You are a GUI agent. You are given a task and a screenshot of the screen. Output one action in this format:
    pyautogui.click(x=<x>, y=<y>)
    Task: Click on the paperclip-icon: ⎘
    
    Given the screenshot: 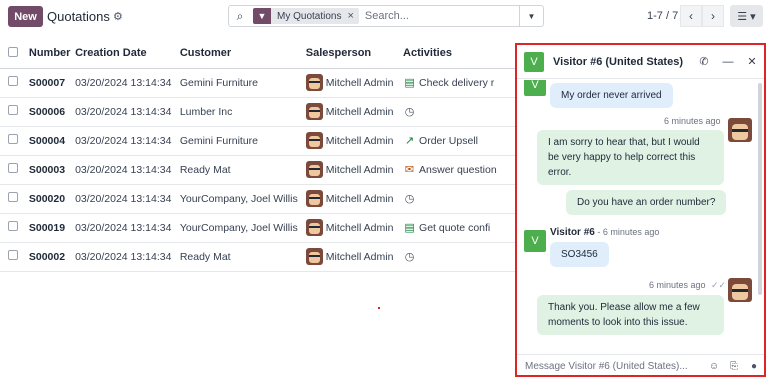 What is the action you would take?
    pyautogui.click(x=734, y=366)
    